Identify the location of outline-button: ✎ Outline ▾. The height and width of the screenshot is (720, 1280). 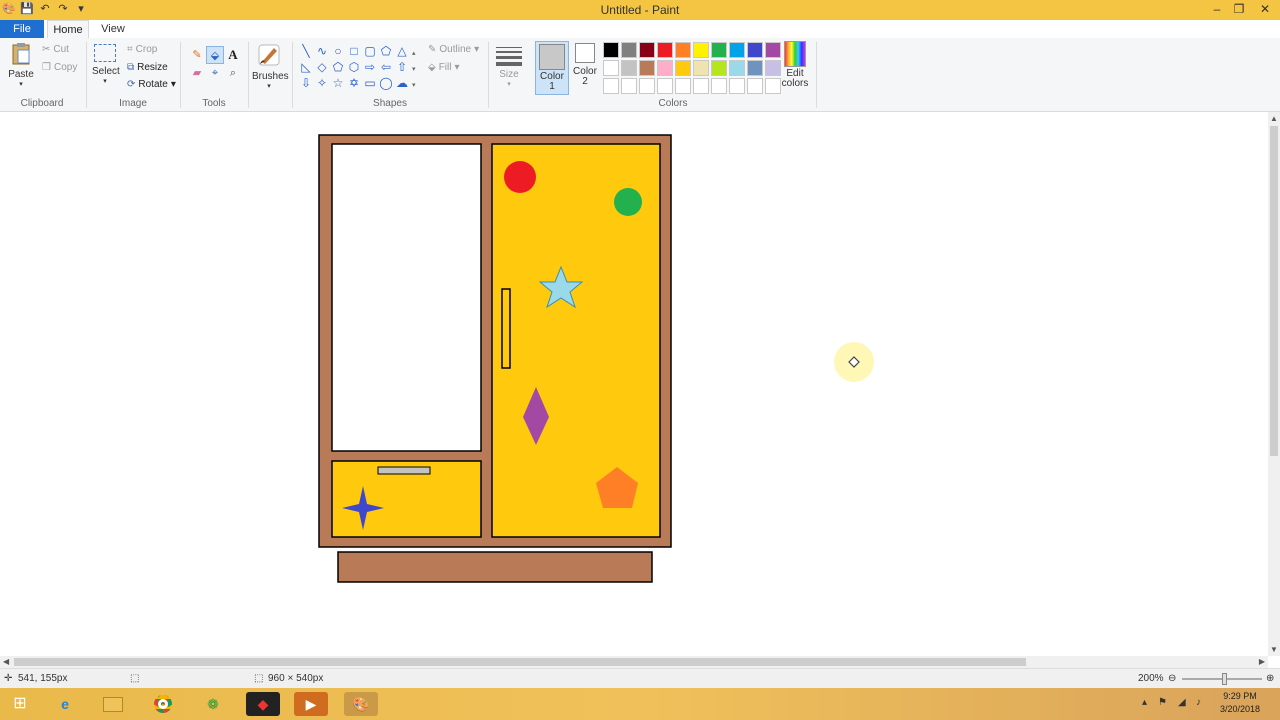
(453, 49).